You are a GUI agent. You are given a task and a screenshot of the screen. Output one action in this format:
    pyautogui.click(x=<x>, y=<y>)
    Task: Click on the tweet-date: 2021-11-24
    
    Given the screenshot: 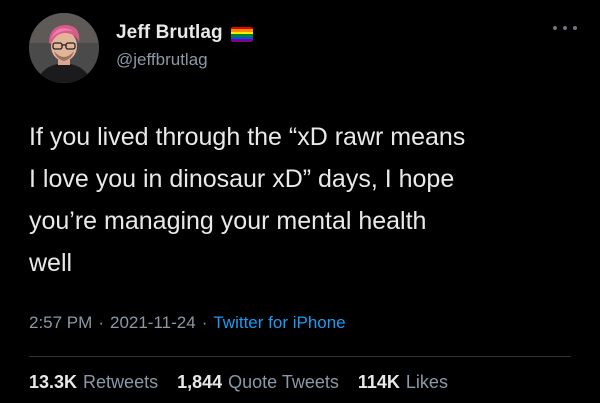 What is the action you would take?
    pyautogui.click(x=153, y=323)
    